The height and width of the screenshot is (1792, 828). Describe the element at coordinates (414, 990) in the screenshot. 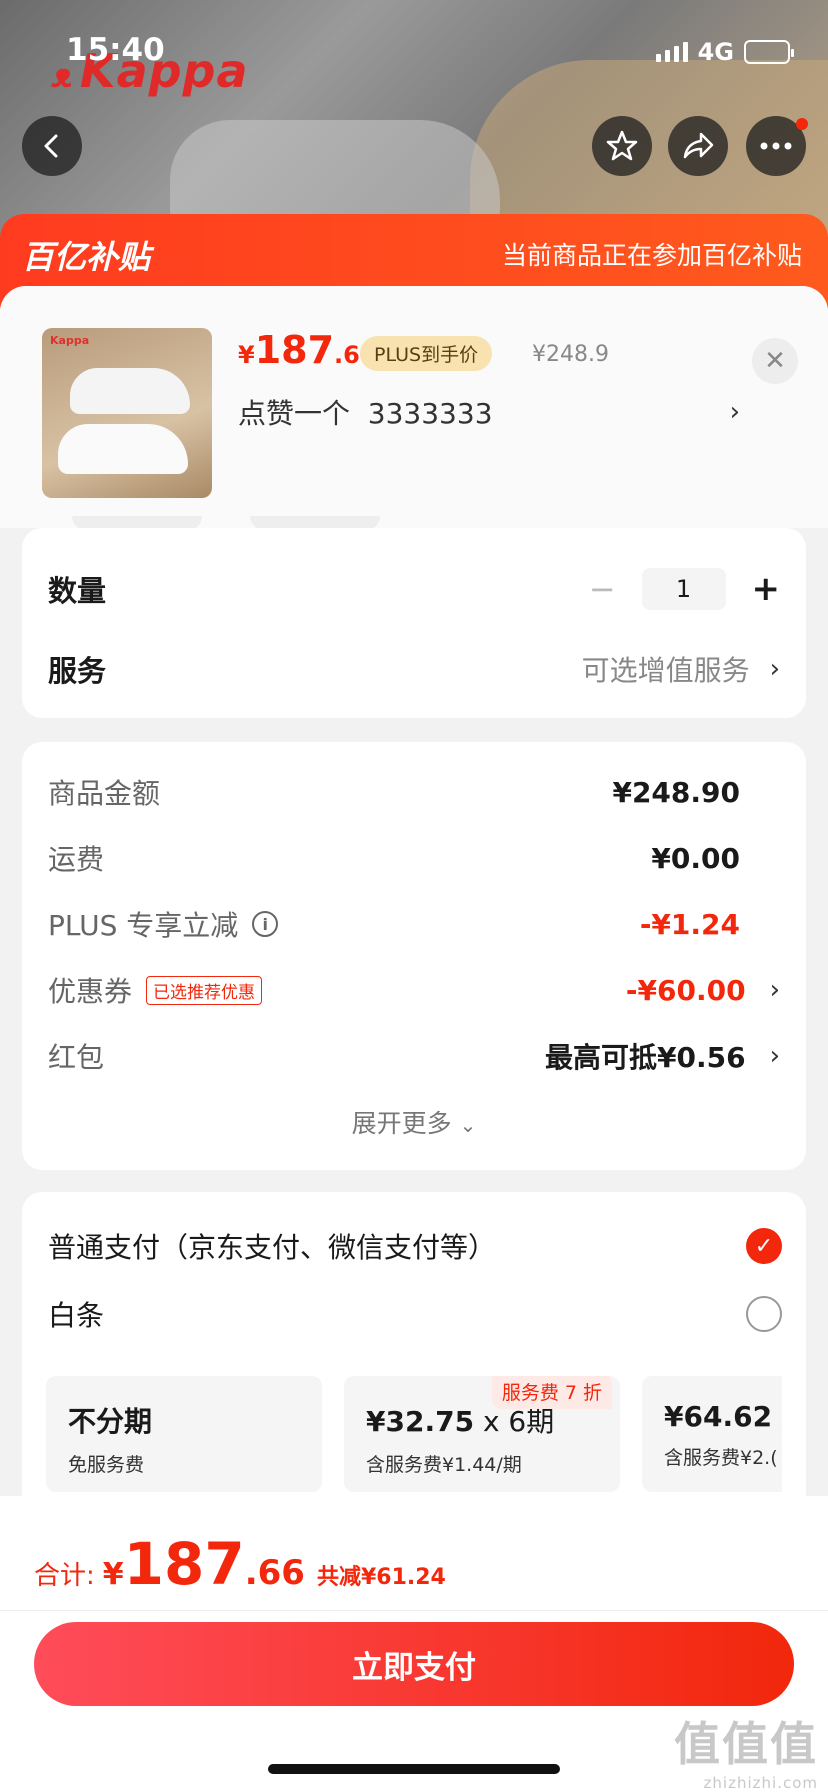

I see `coupon-row: 优惠券 已选推荐优惠 -¥60.00 ›` at that location.